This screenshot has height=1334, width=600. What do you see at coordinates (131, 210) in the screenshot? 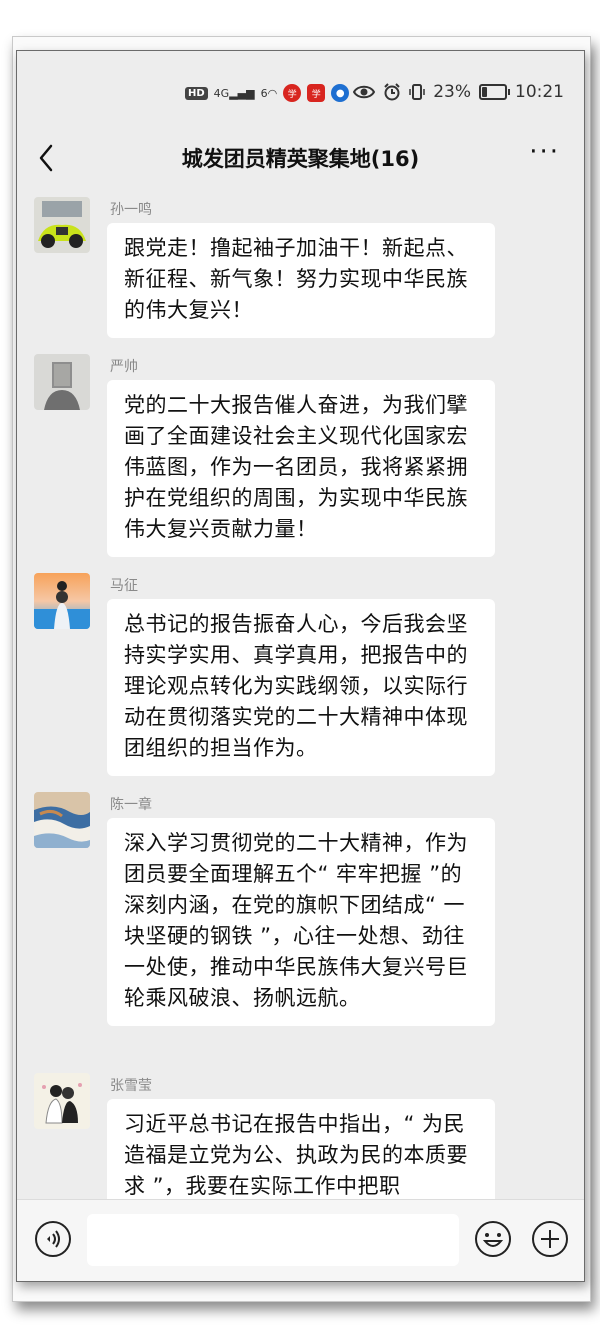
I see `sender-name: 孙一鸣` at bounding box center [131, 210].